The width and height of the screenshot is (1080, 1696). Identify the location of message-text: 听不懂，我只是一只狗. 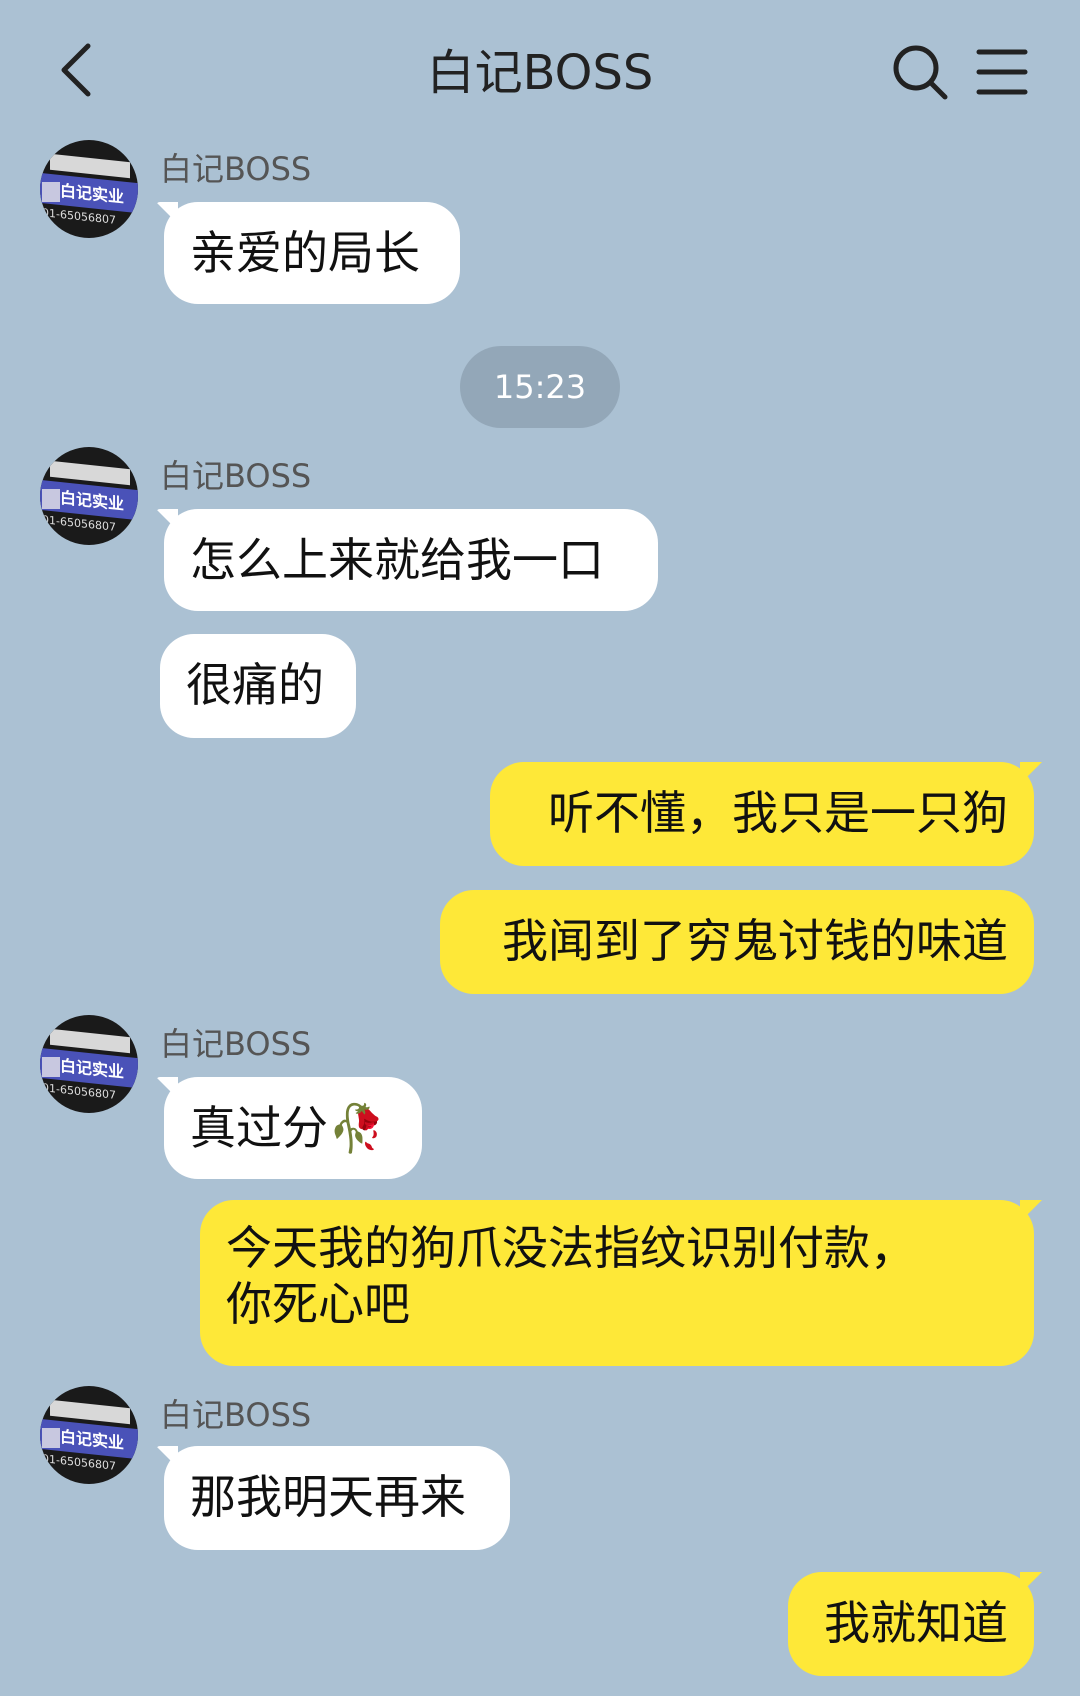
(778, 813).